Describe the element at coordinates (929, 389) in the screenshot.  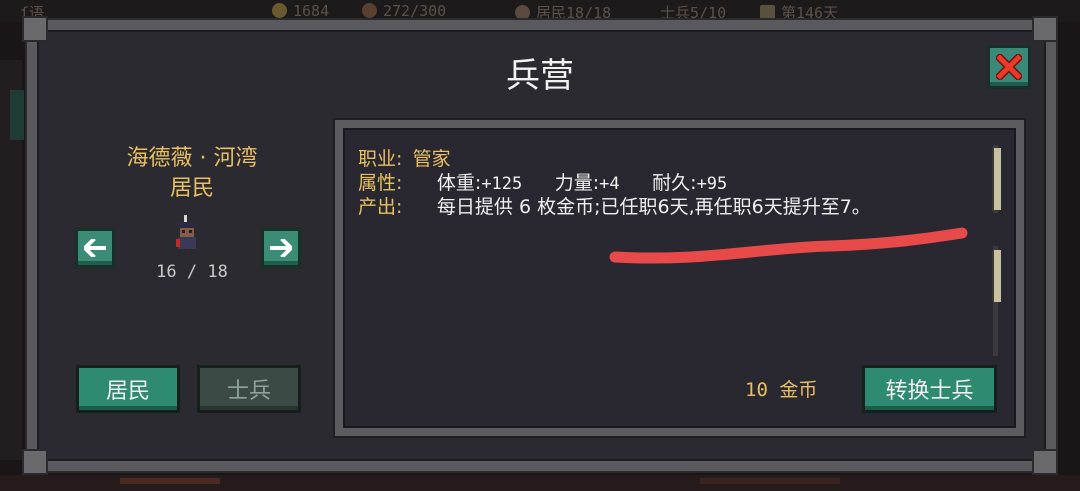
I see `convert-to-soldier-button: 转换士兵` at that location.